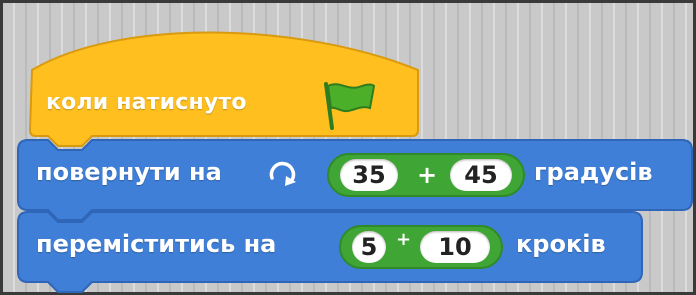  I want to click on turn-operand1-input: 35, so click(369, 175).